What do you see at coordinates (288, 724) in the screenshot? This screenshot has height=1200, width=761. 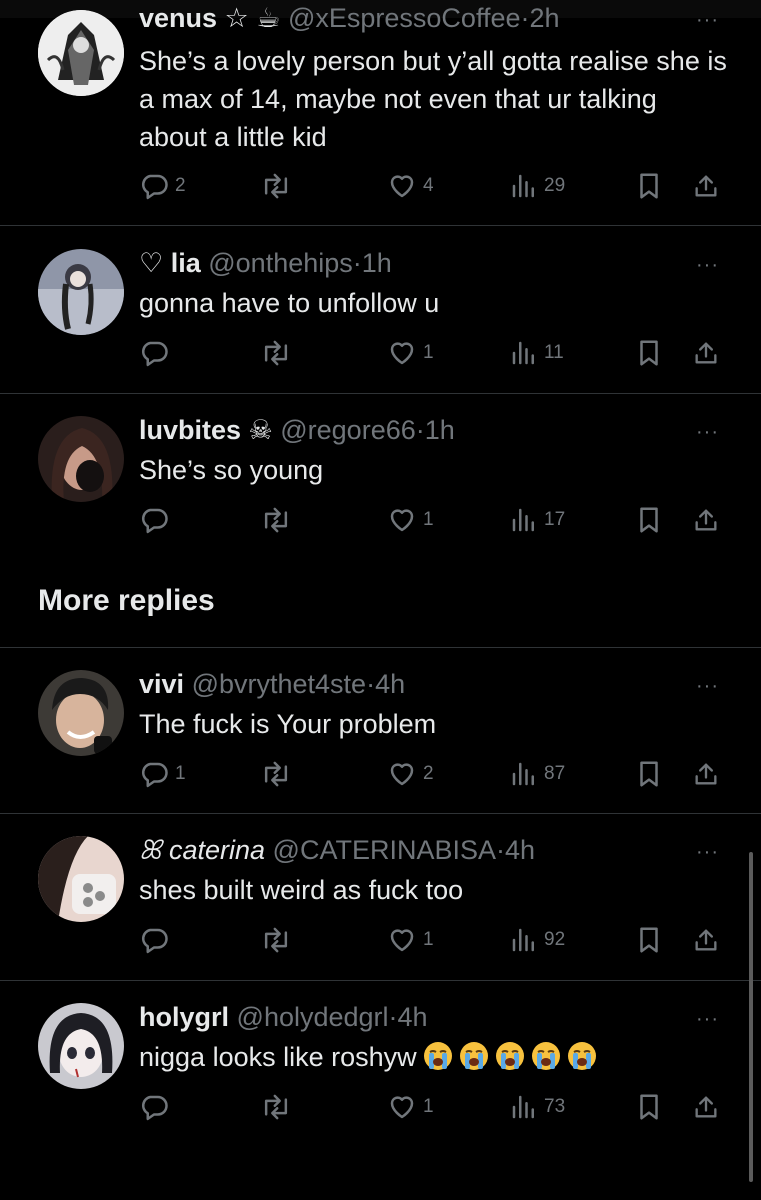 I see `tweet-text: The fuck is Your problem` at bounding box center [288, 724].